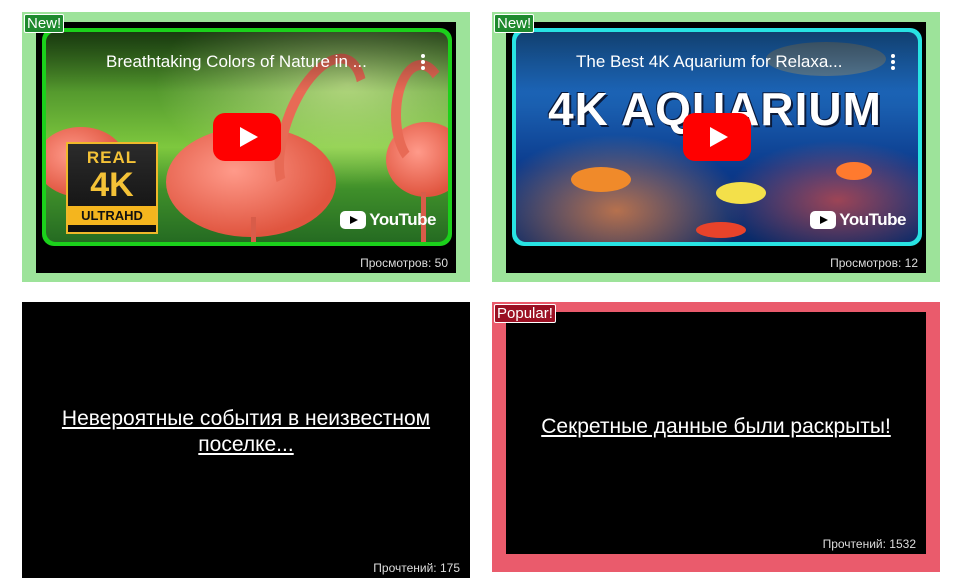  I want to click on logo-line-3: ULTRAHD, so click(112, 215).